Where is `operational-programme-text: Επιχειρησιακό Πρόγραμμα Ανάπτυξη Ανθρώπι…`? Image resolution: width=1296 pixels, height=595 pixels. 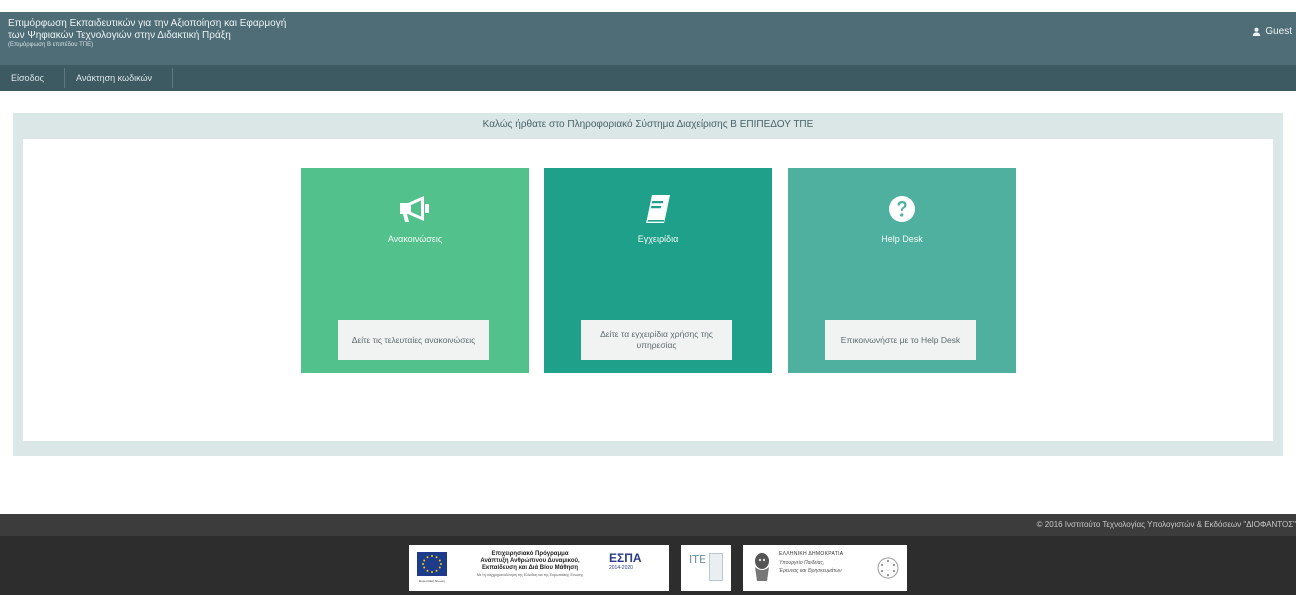
operational-programme-text: Επιχειρησιακό Πρόγραμμα Ανάπτυξη Ανθρώπι… is located at coordinates (530, 564).